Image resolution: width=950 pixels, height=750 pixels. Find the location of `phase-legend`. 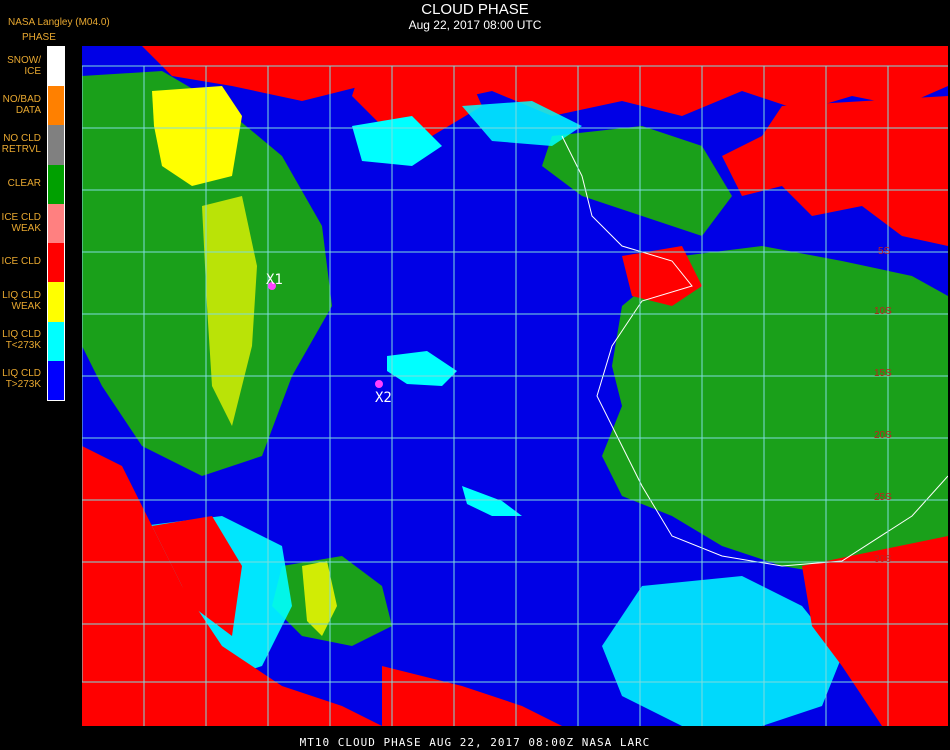

phase-legend is located at coordinates (56, 223).